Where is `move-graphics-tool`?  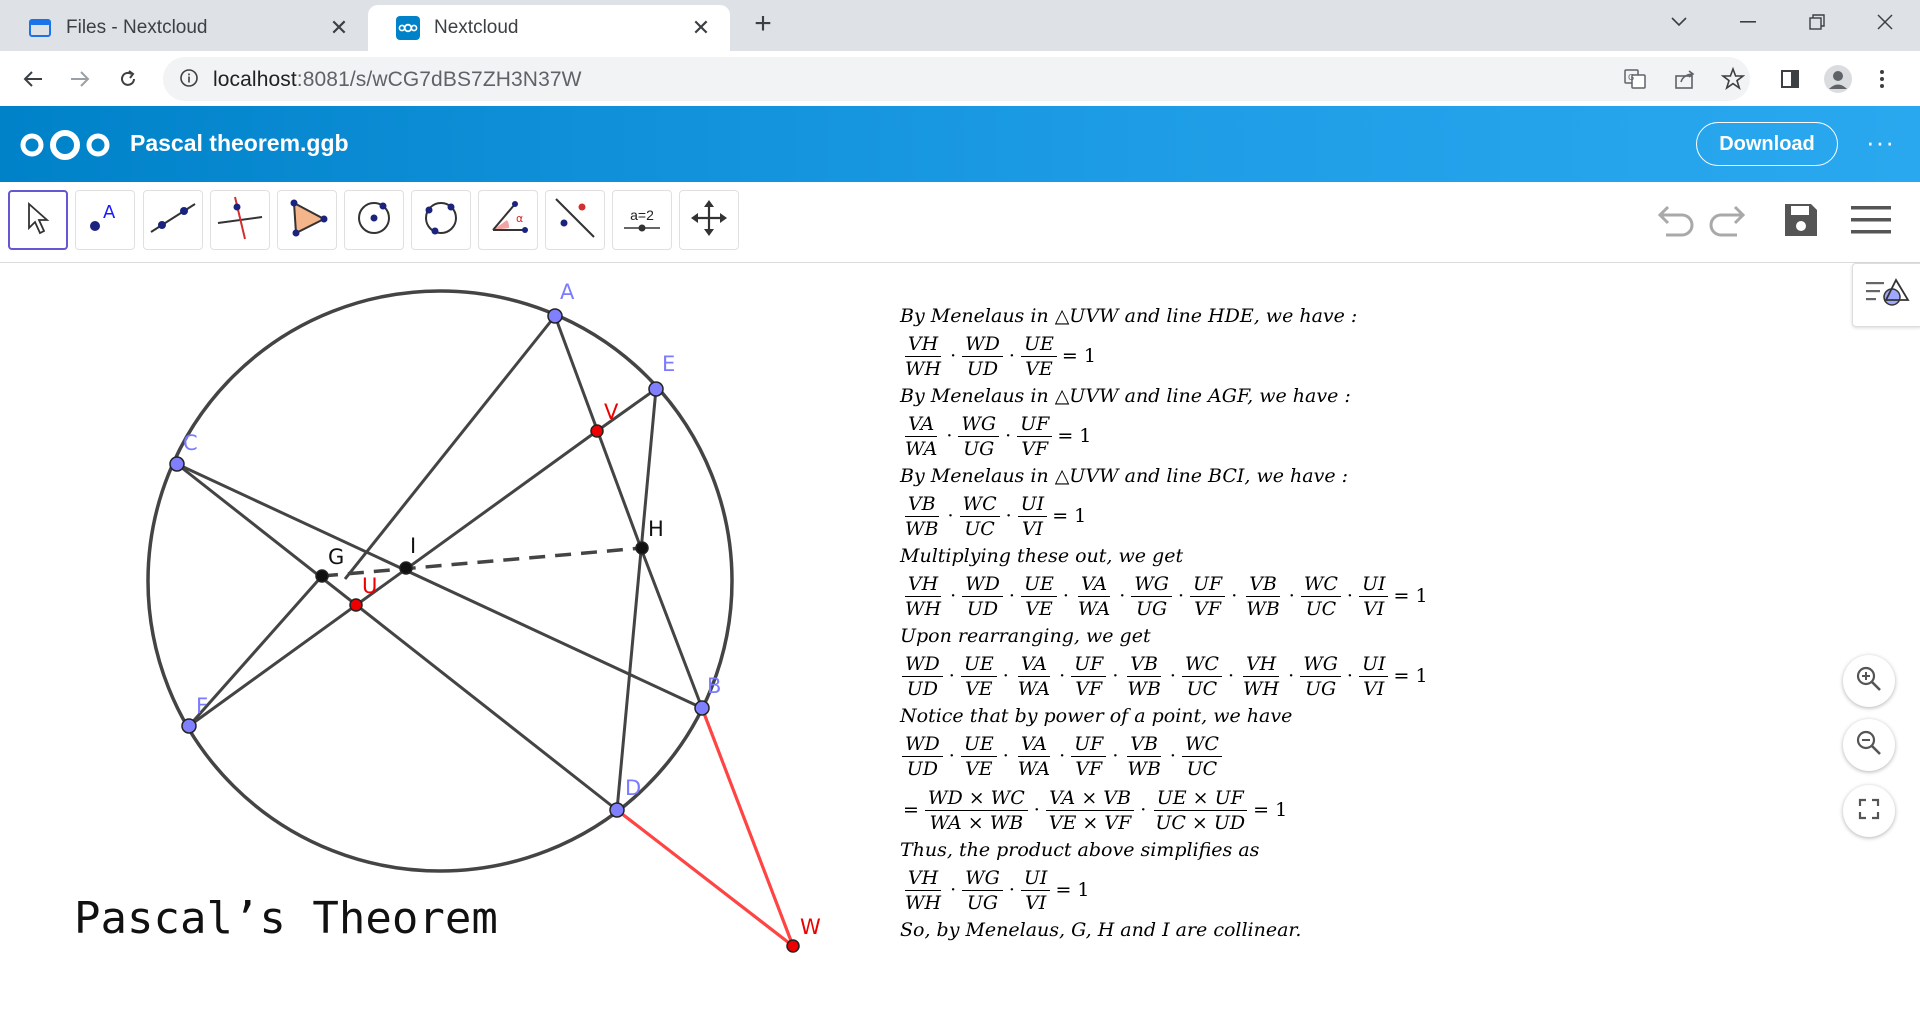
move-graphics-tool is located at coordinates (709, 220).